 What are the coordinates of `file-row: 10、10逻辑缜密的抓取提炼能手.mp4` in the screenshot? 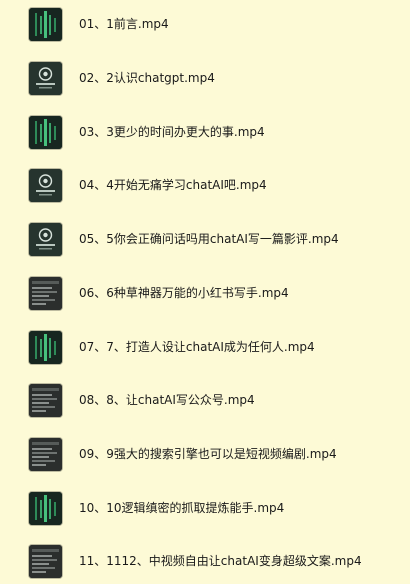 It's located at (205, 509).